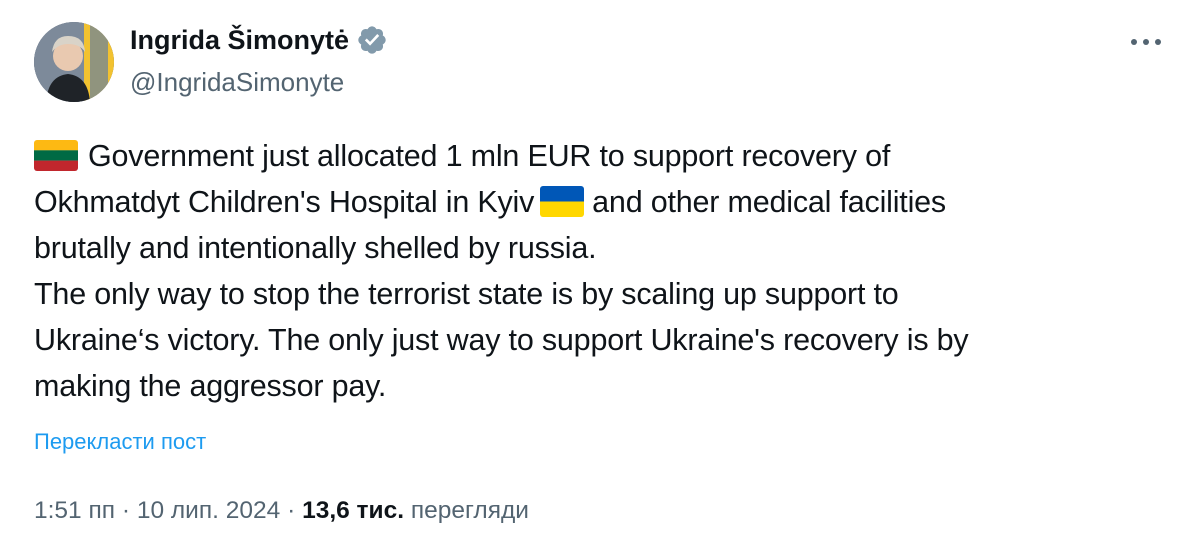  I want to click on author-handle: @IngridaSimonyte, so click(237, 82).